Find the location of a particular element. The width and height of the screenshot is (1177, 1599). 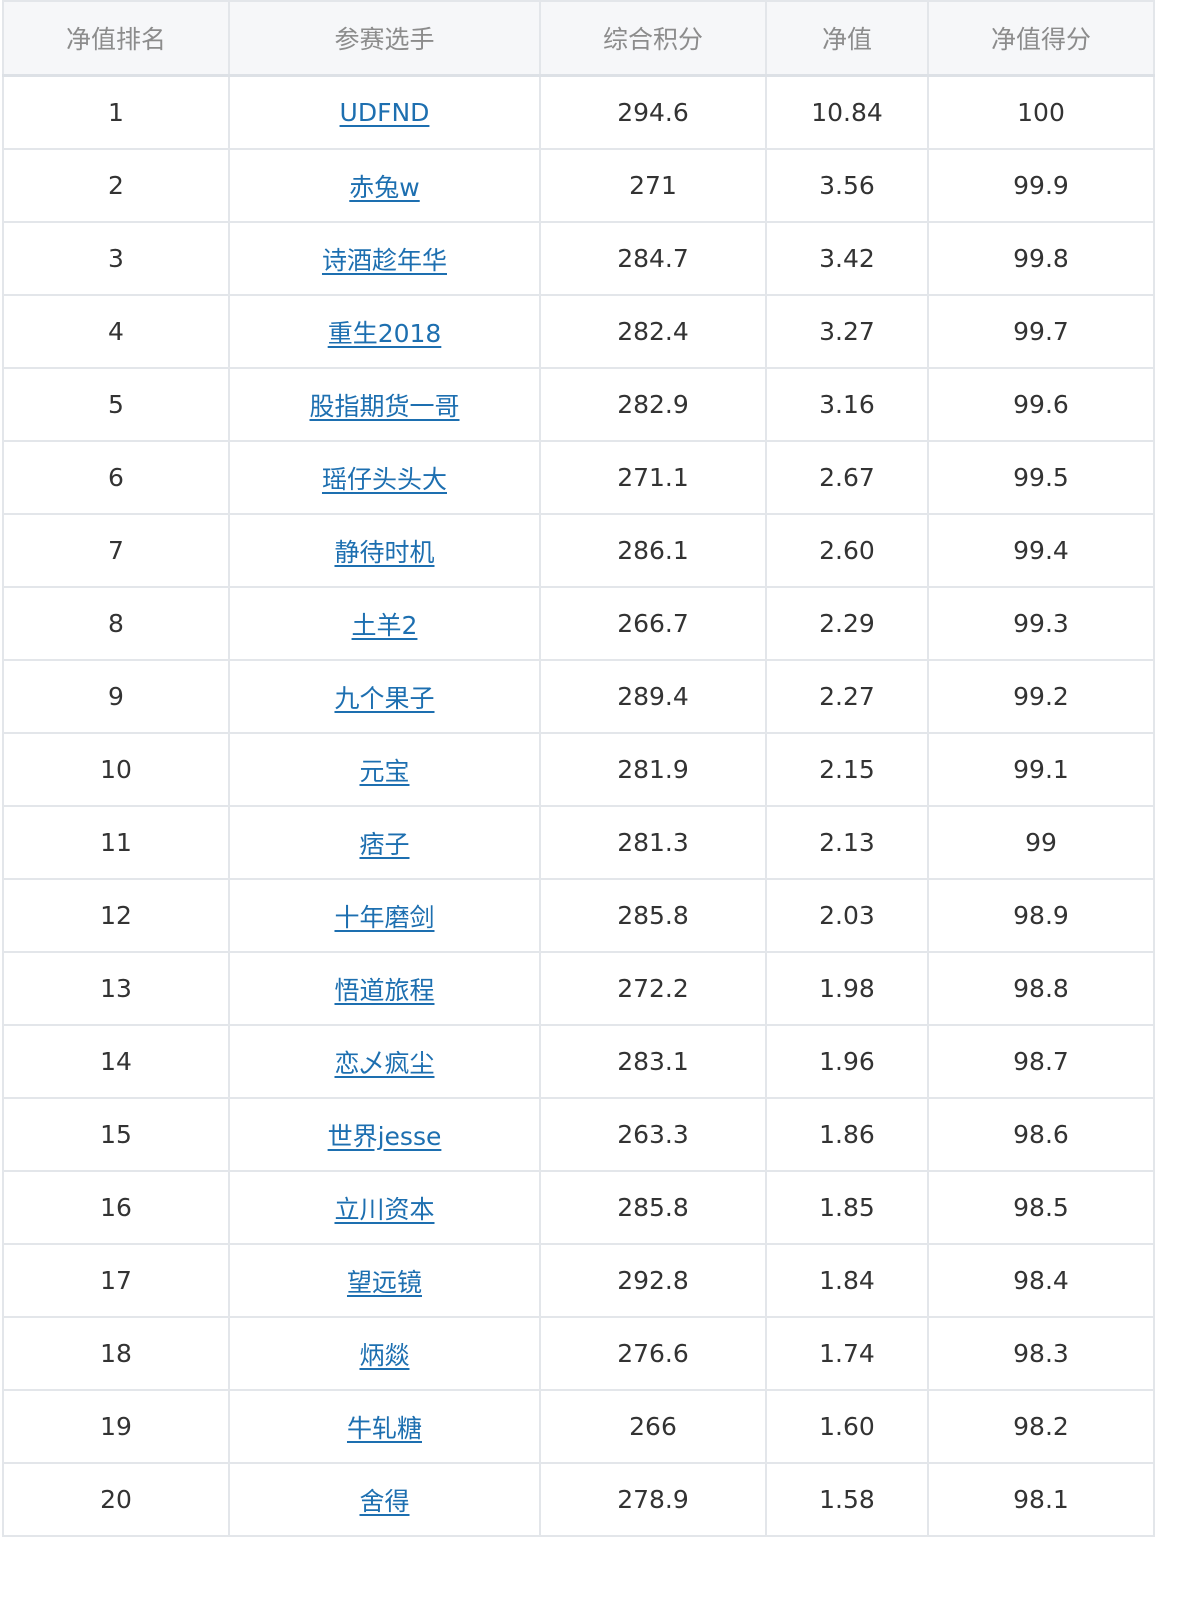

table-row: 3 诗酒趁年华 284.7 3.42 99.8 is located at coordinates (578, 258).